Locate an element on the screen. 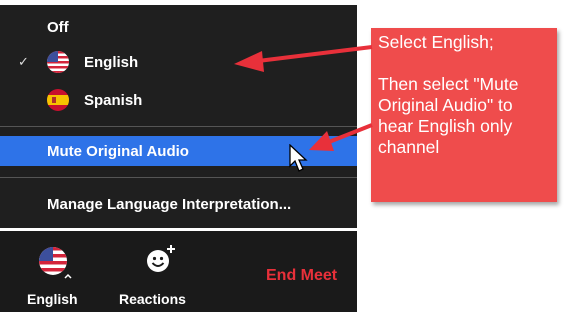 Image resolution: width=566 pixels, height=312 pixels. arrow-to-english is located at coordinates (303, 58).